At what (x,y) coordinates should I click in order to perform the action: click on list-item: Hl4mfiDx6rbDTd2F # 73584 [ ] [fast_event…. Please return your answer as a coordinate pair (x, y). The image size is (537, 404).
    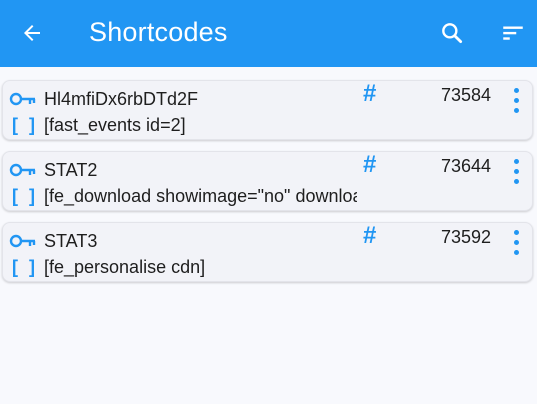
    Looking at the image, I should click on (267, 110).